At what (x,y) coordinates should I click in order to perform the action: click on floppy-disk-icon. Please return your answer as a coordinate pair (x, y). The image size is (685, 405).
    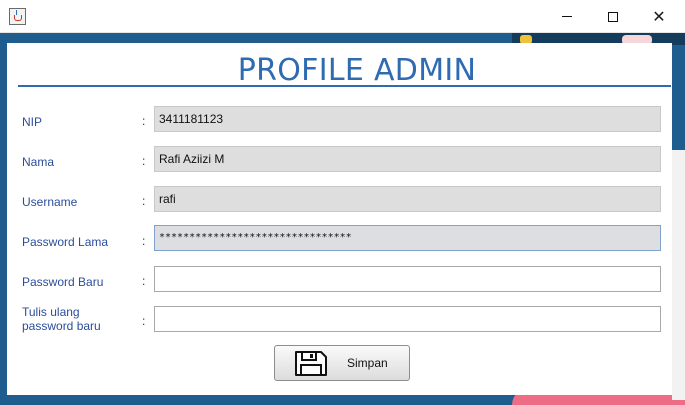
    Looking at the image, I should click on (311, 363).